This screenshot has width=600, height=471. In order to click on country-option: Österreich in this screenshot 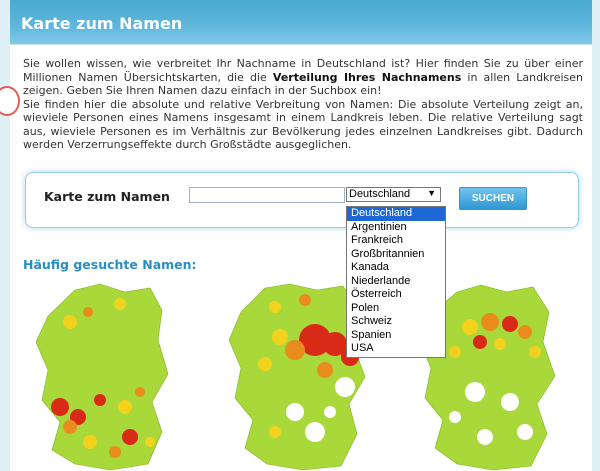, I will do `click(396, 295)`.